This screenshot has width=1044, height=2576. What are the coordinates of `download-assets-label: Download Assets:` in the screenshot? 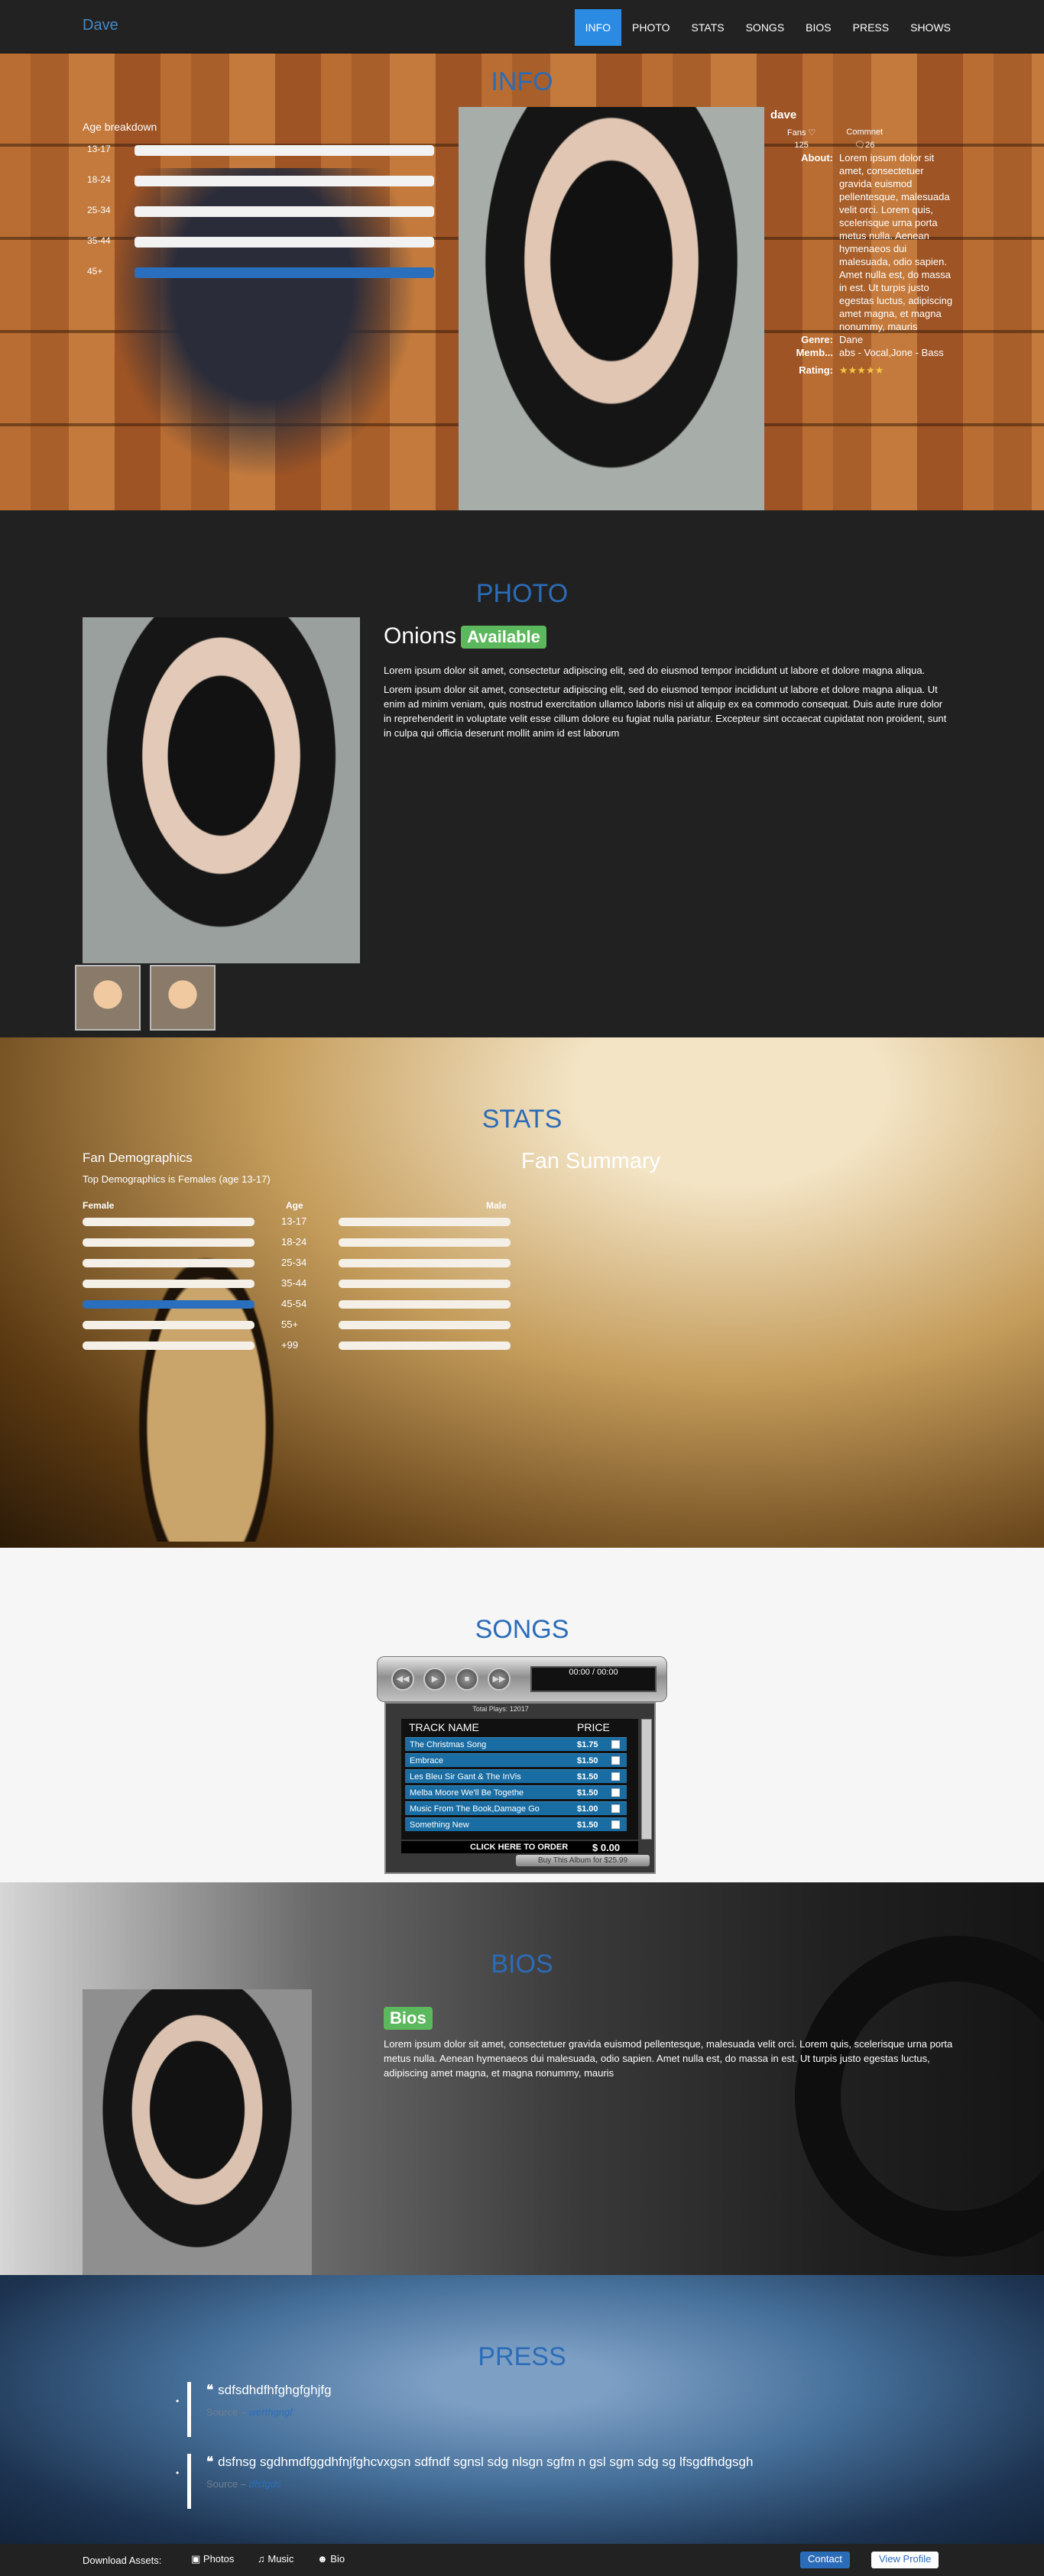 It's located at (122, 2560).